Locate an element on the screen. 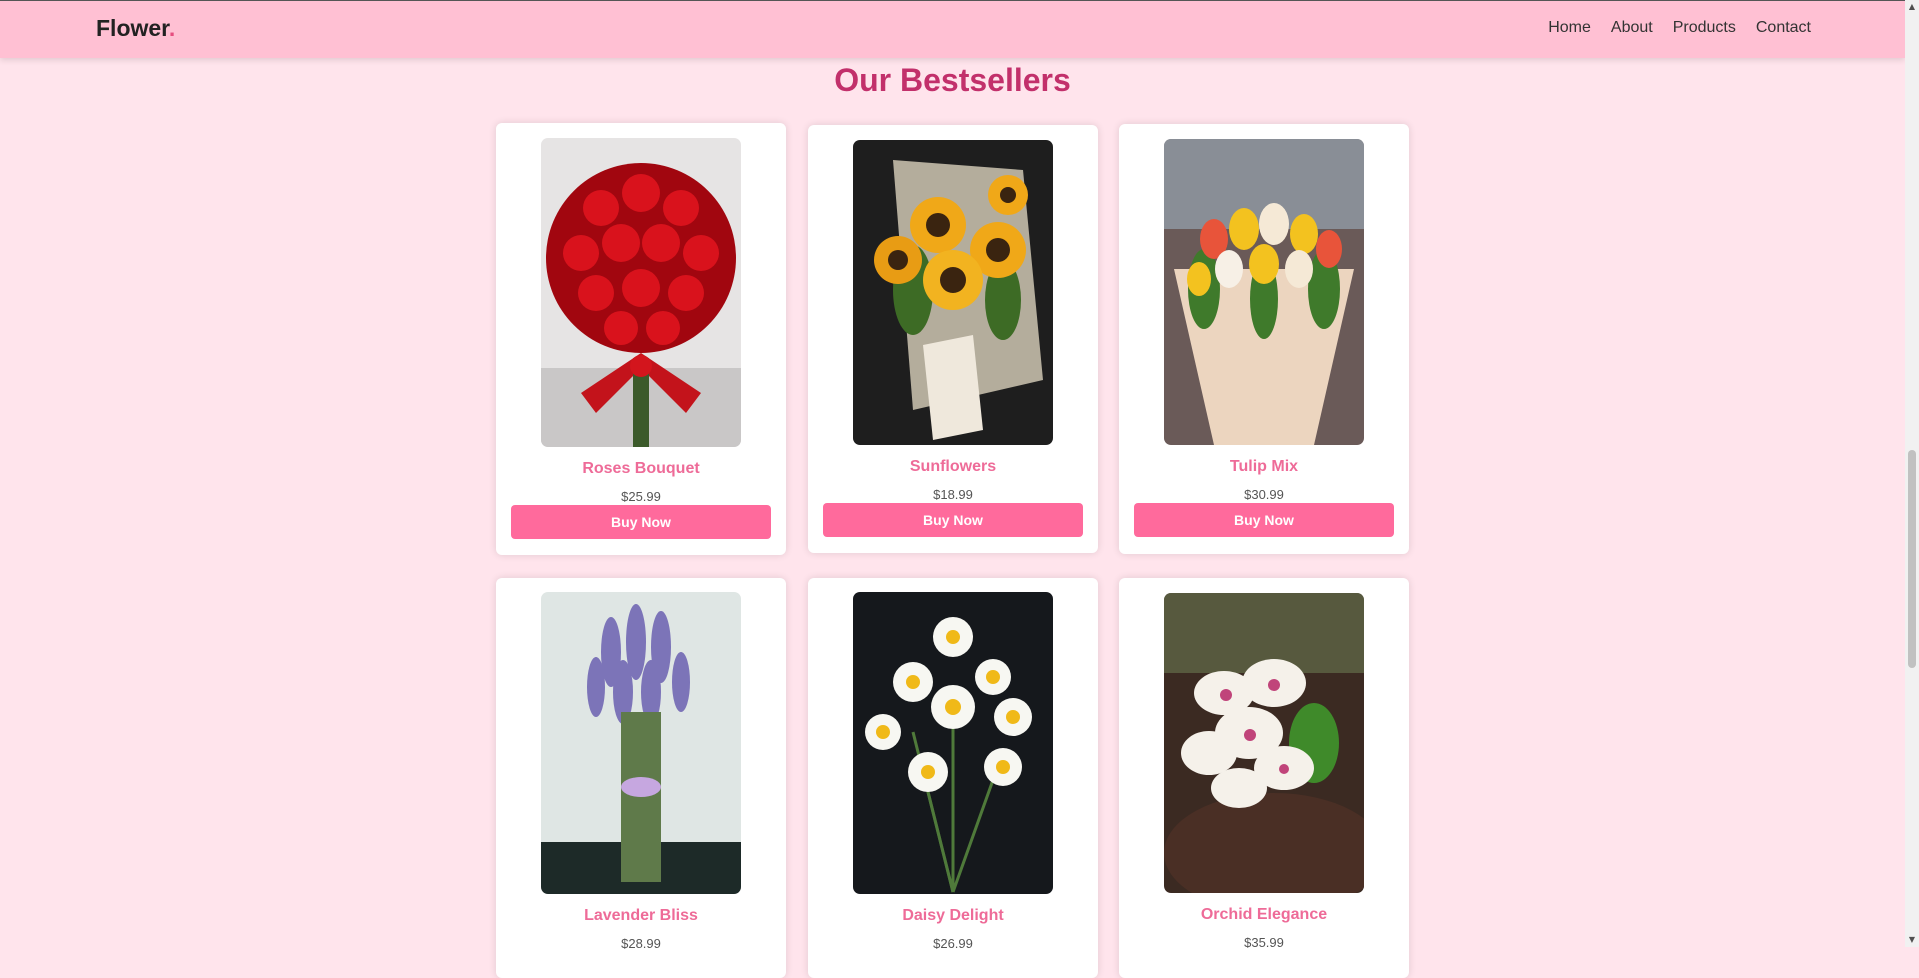  product-price: $26.99 is located at coordinates (953, 943).